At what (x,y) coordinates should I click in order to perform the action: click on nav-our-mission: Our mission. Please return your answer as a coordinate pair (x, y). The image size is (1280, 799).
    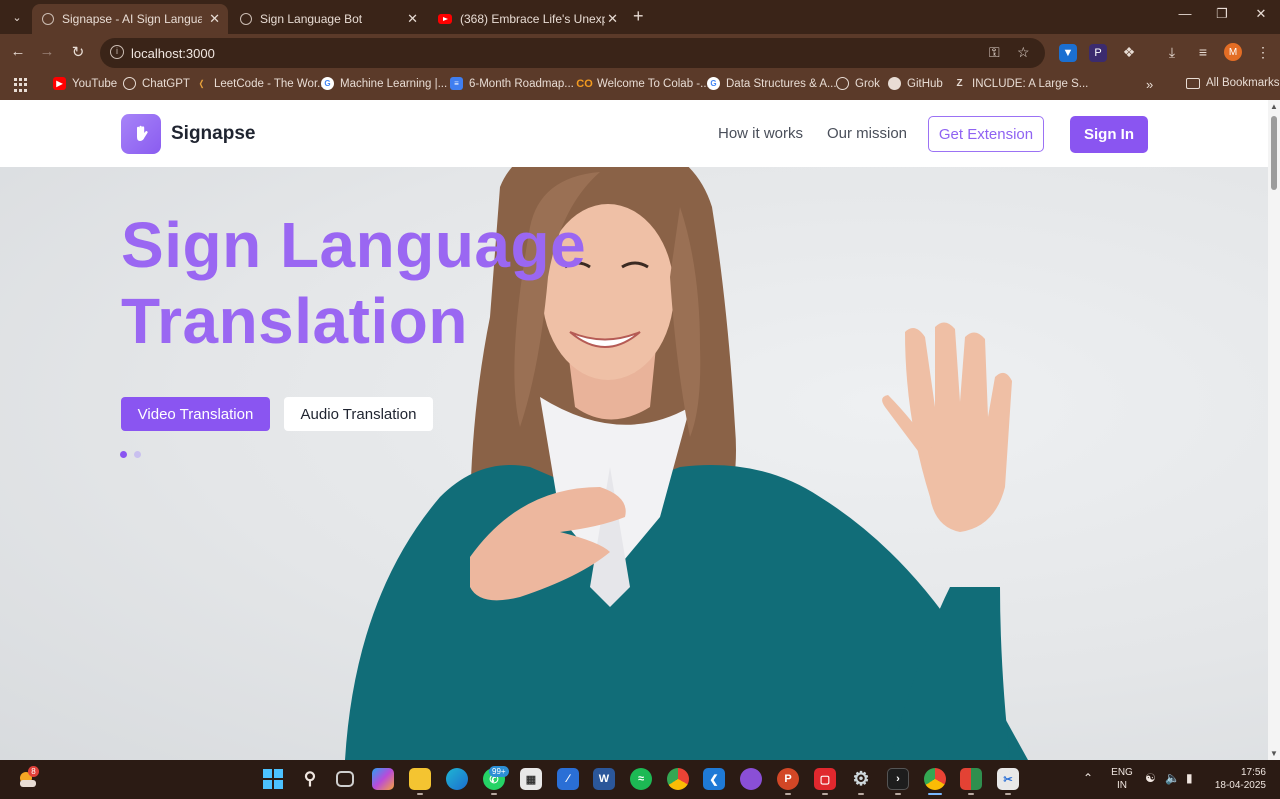
    Looking at the image, I should click on (867, 133).